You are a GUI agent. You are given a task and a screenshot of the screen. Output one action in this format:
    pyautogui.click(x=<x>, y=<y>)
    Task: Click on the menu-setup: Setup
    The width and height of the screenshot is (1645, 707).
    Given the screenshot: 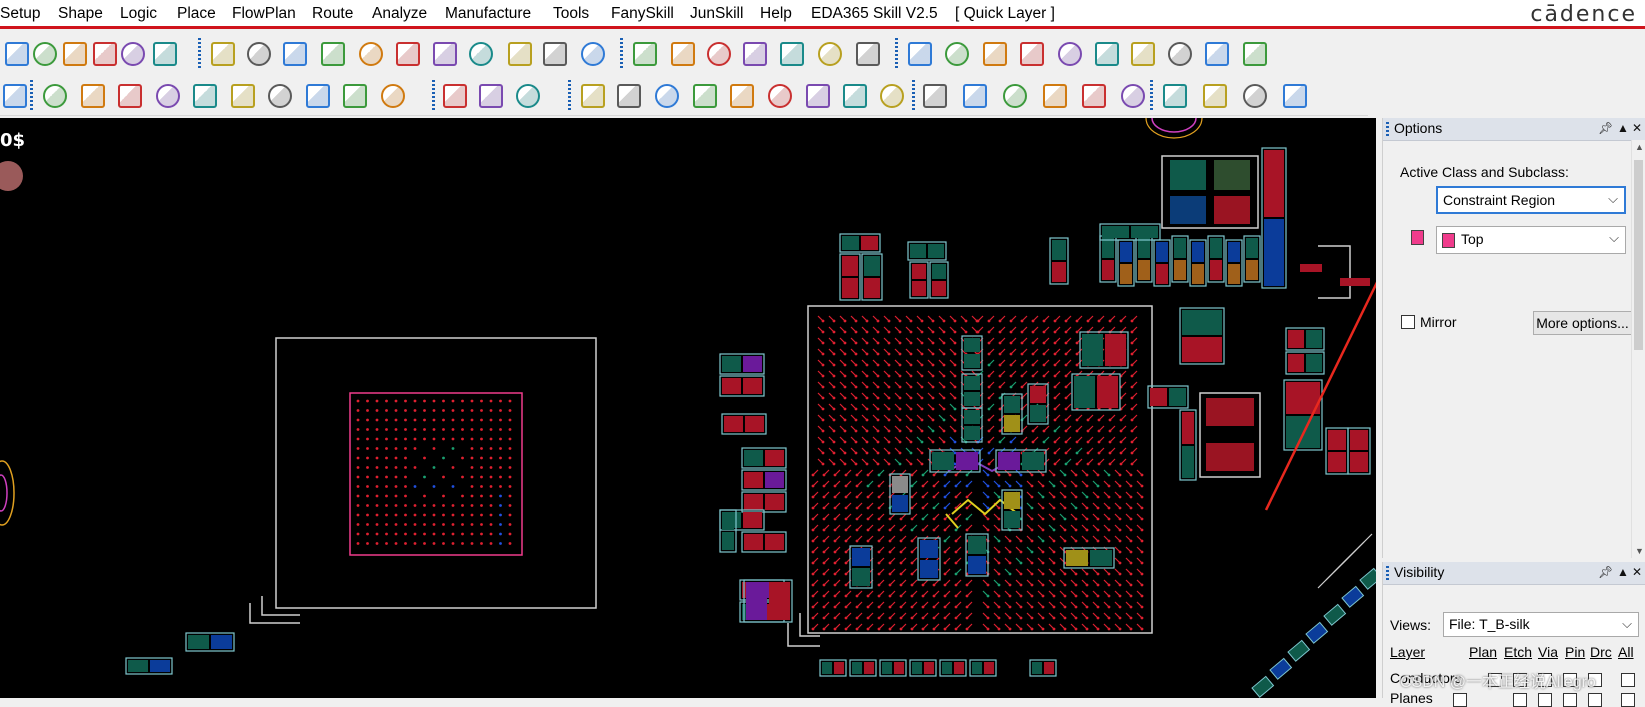 What is the action you would take?
    pyautogui.click(x=20, y=14)
    